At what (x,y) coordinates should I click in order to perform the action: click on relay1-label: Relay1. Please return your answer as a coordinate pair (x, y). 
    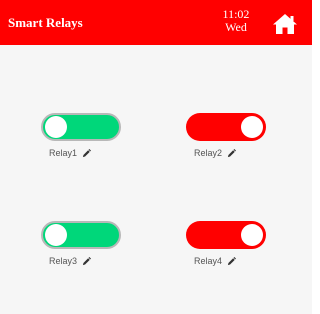
    Looking at the image, I should click on (63, 153).